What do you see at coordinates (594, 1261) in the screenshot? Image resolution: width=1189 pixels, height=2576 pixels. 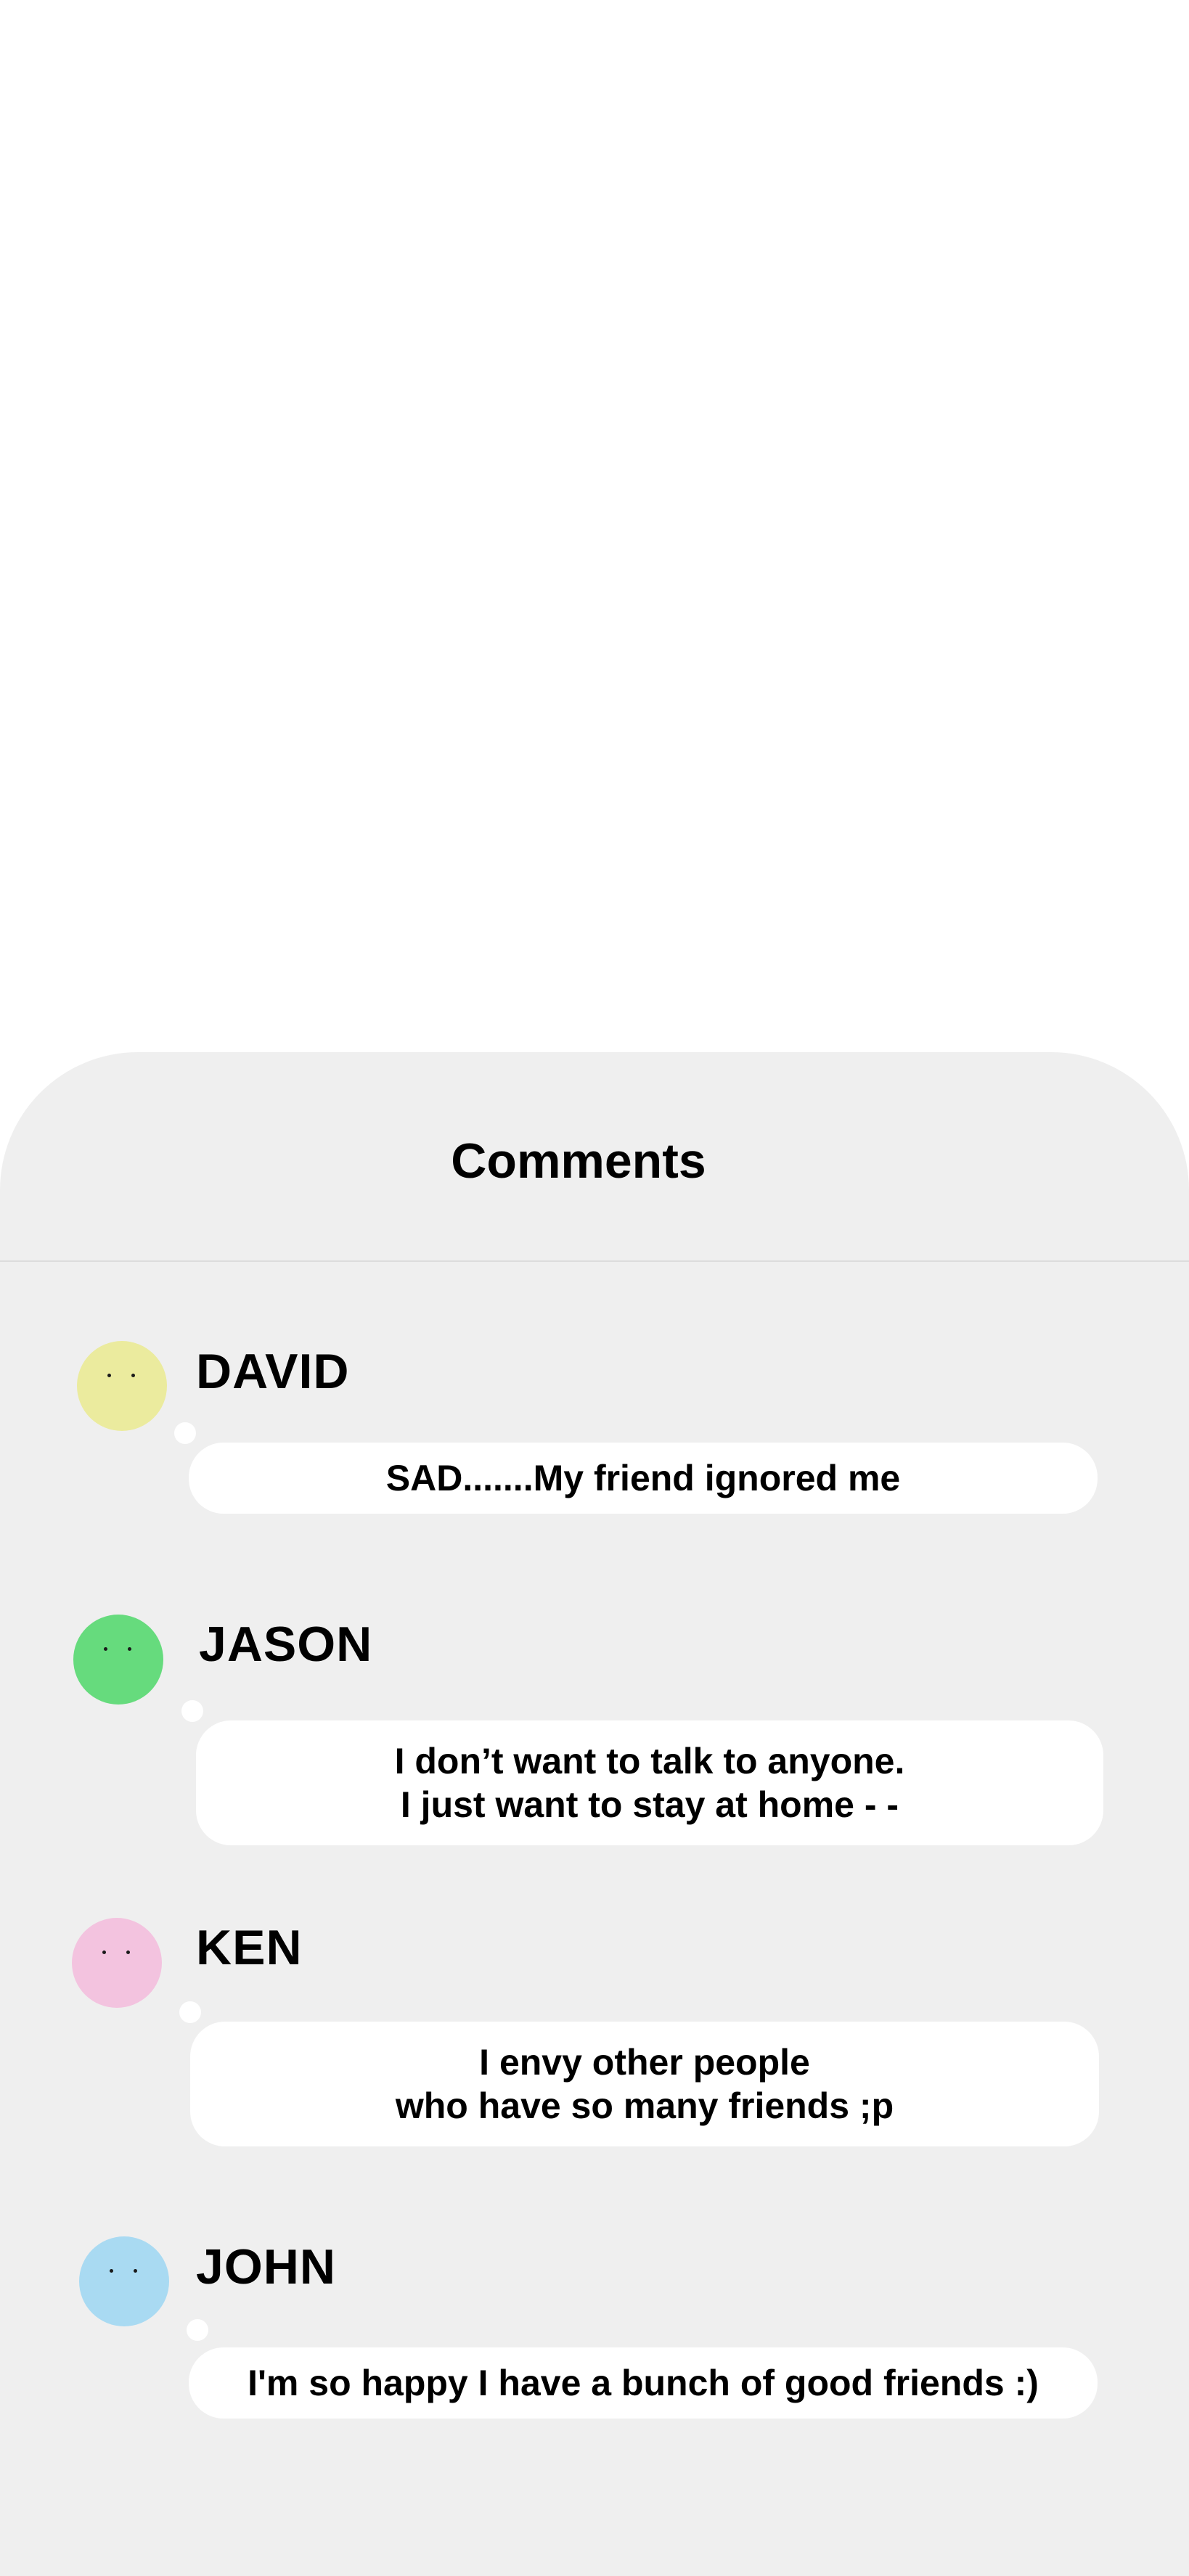 I see `header-divider` at bounding box center [594, 1261].